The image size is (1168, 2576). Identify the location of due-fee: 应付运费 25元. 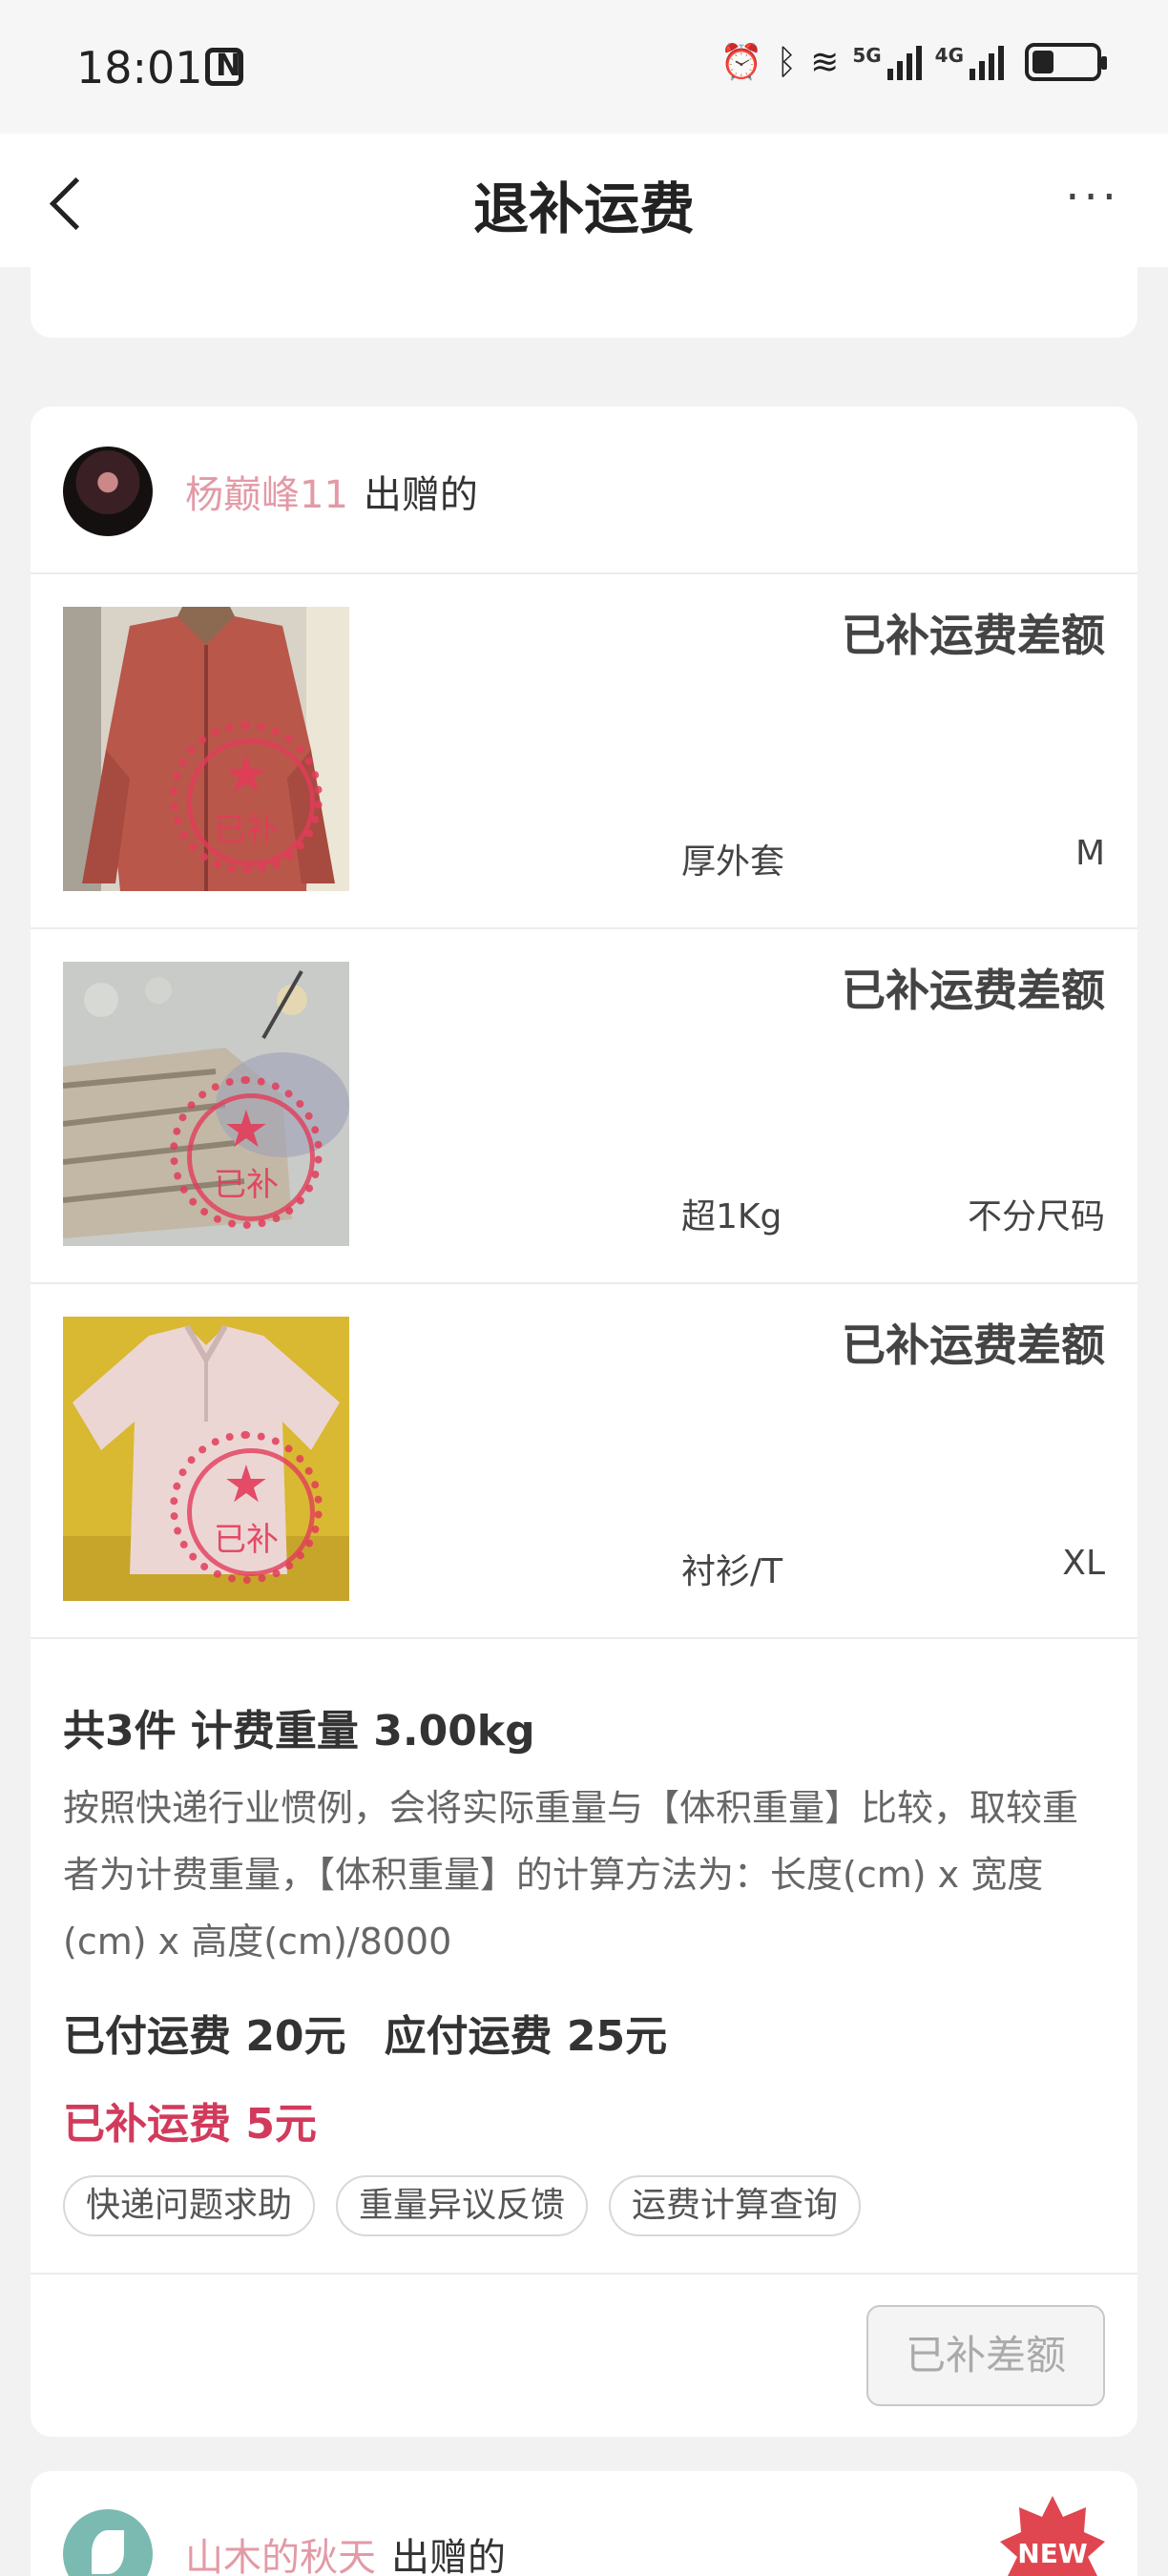
(526, 2036).